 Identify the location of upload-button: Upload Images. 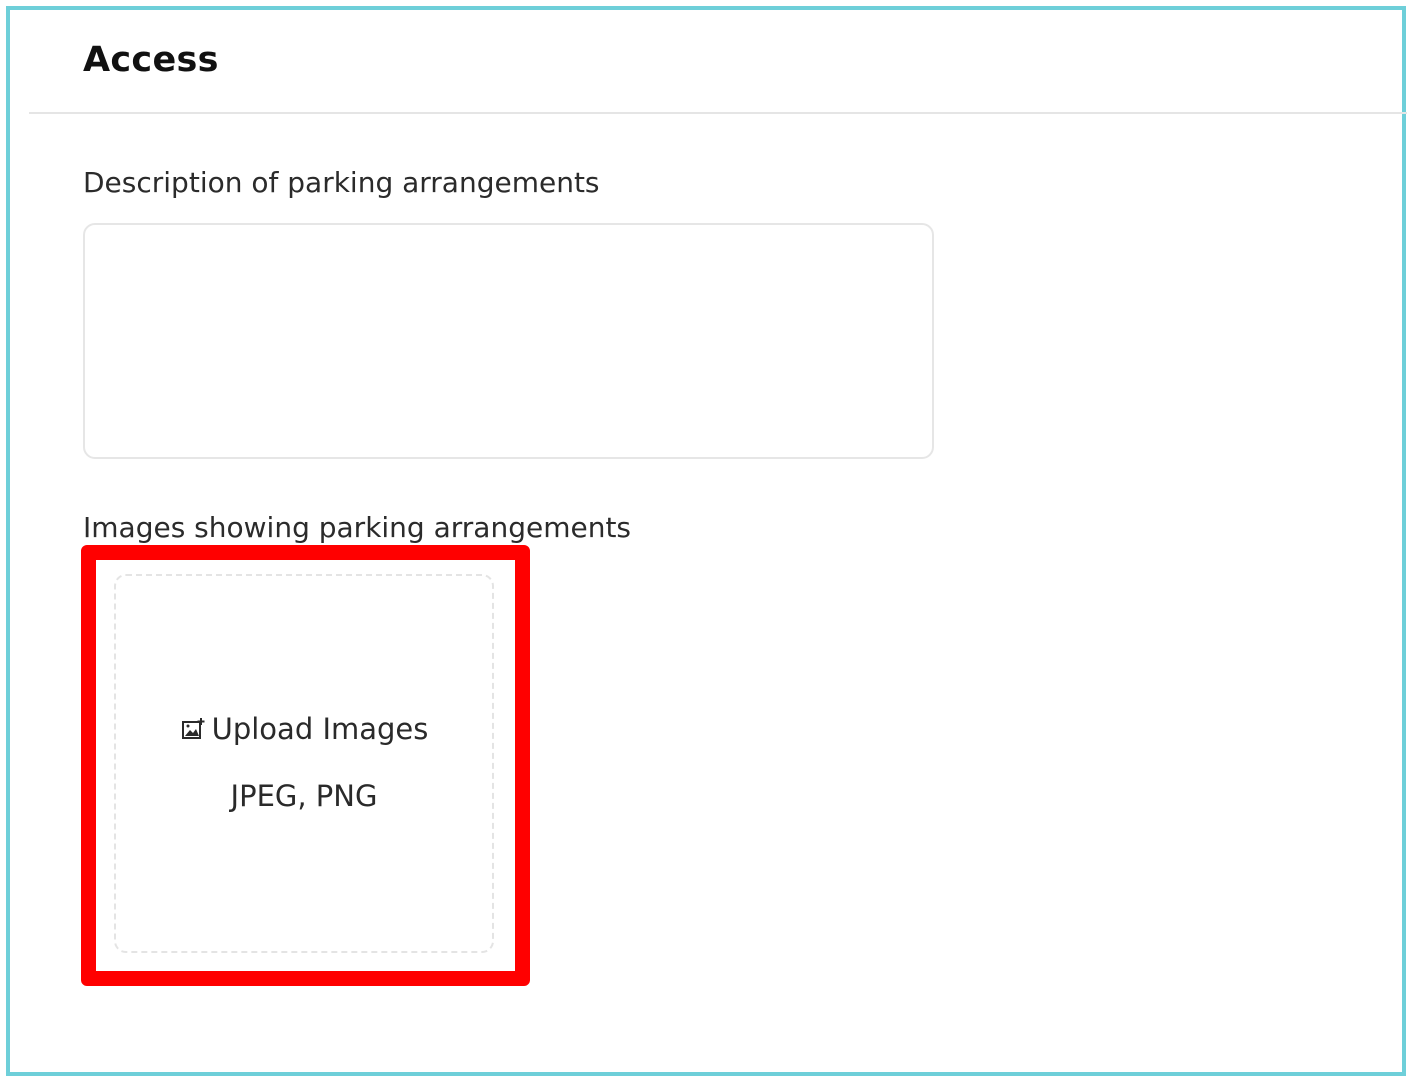
(304, 729).